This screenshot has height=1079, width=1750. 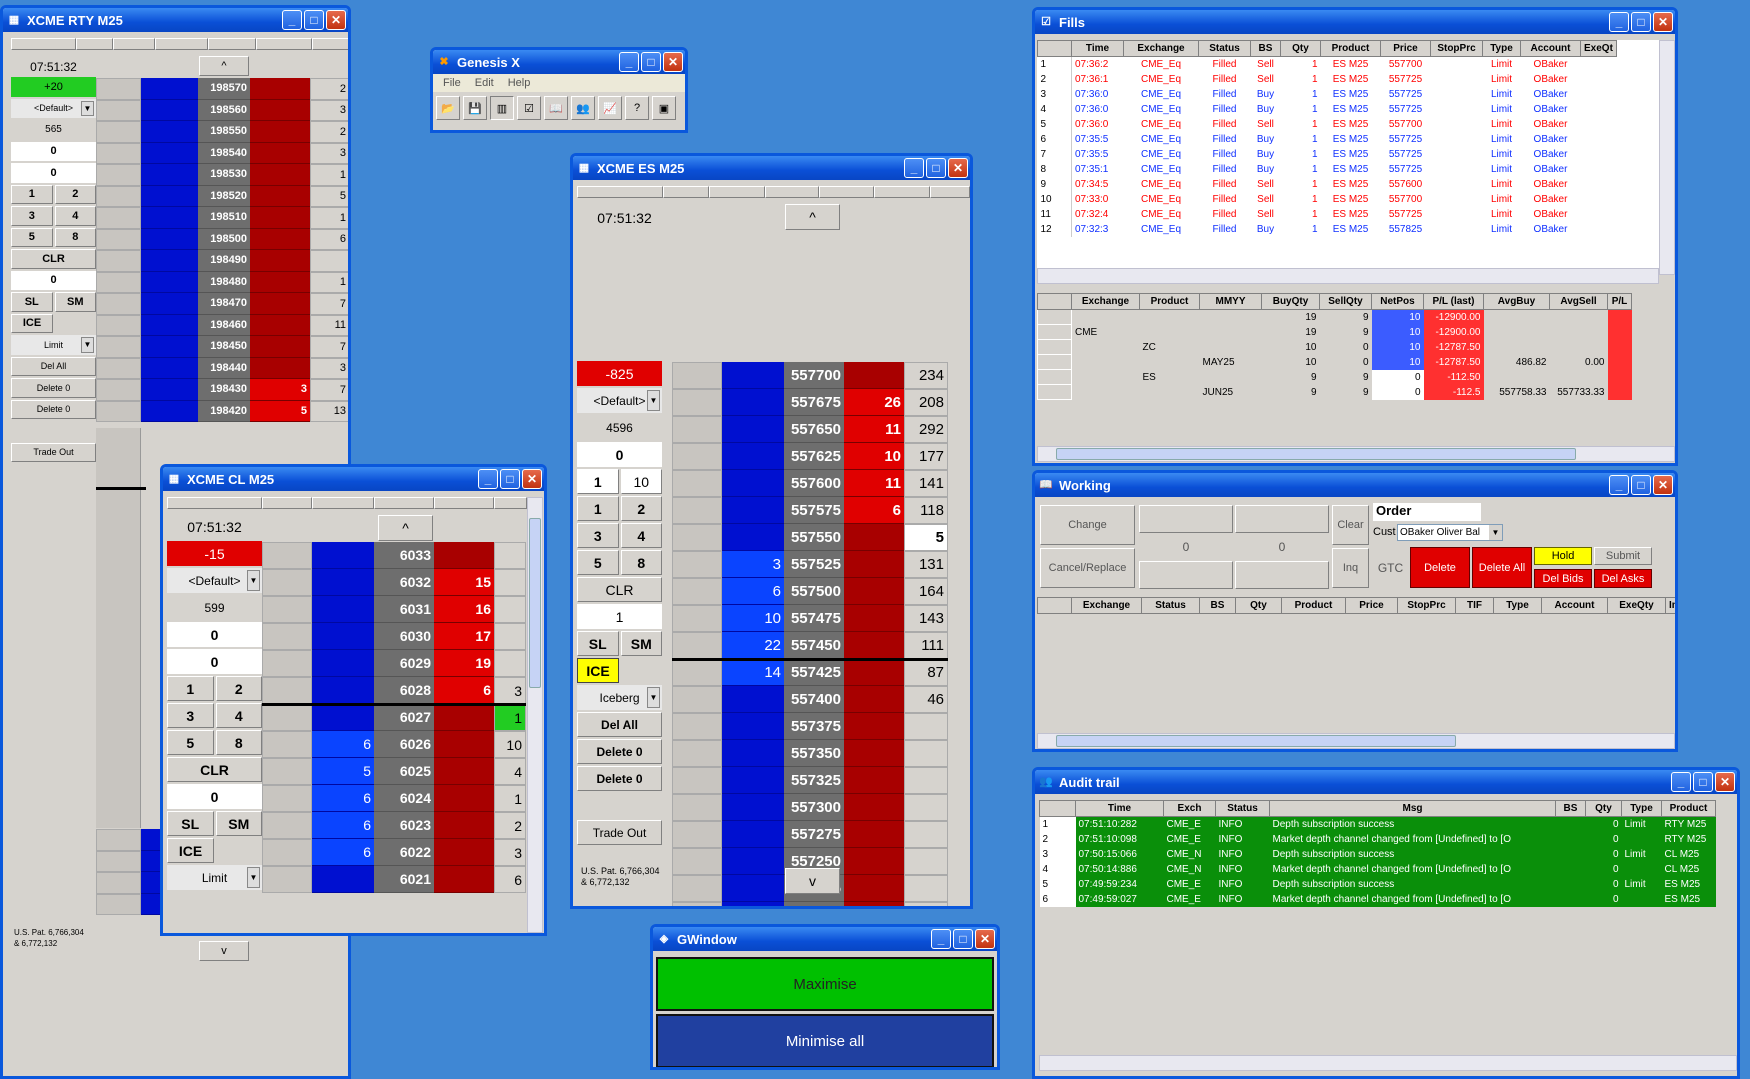 What do you see at coordinates (484, 83) in the screenshot?
I see `menu-edit: Edit` at bounding box center [484, 83].